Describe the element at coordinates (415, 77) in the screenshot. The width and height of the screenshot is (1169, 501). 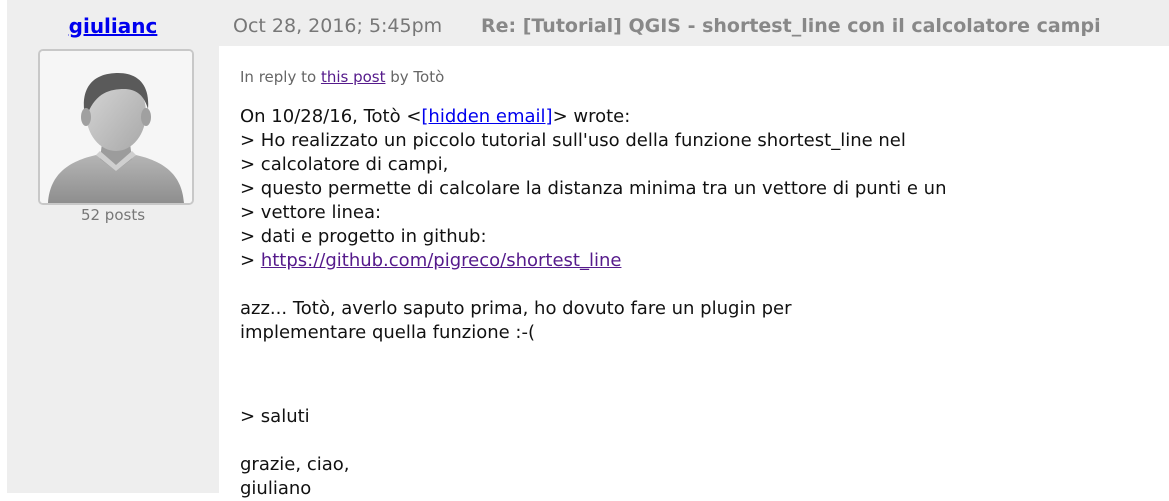
I see `reply-suffix: by Totò` at that location.